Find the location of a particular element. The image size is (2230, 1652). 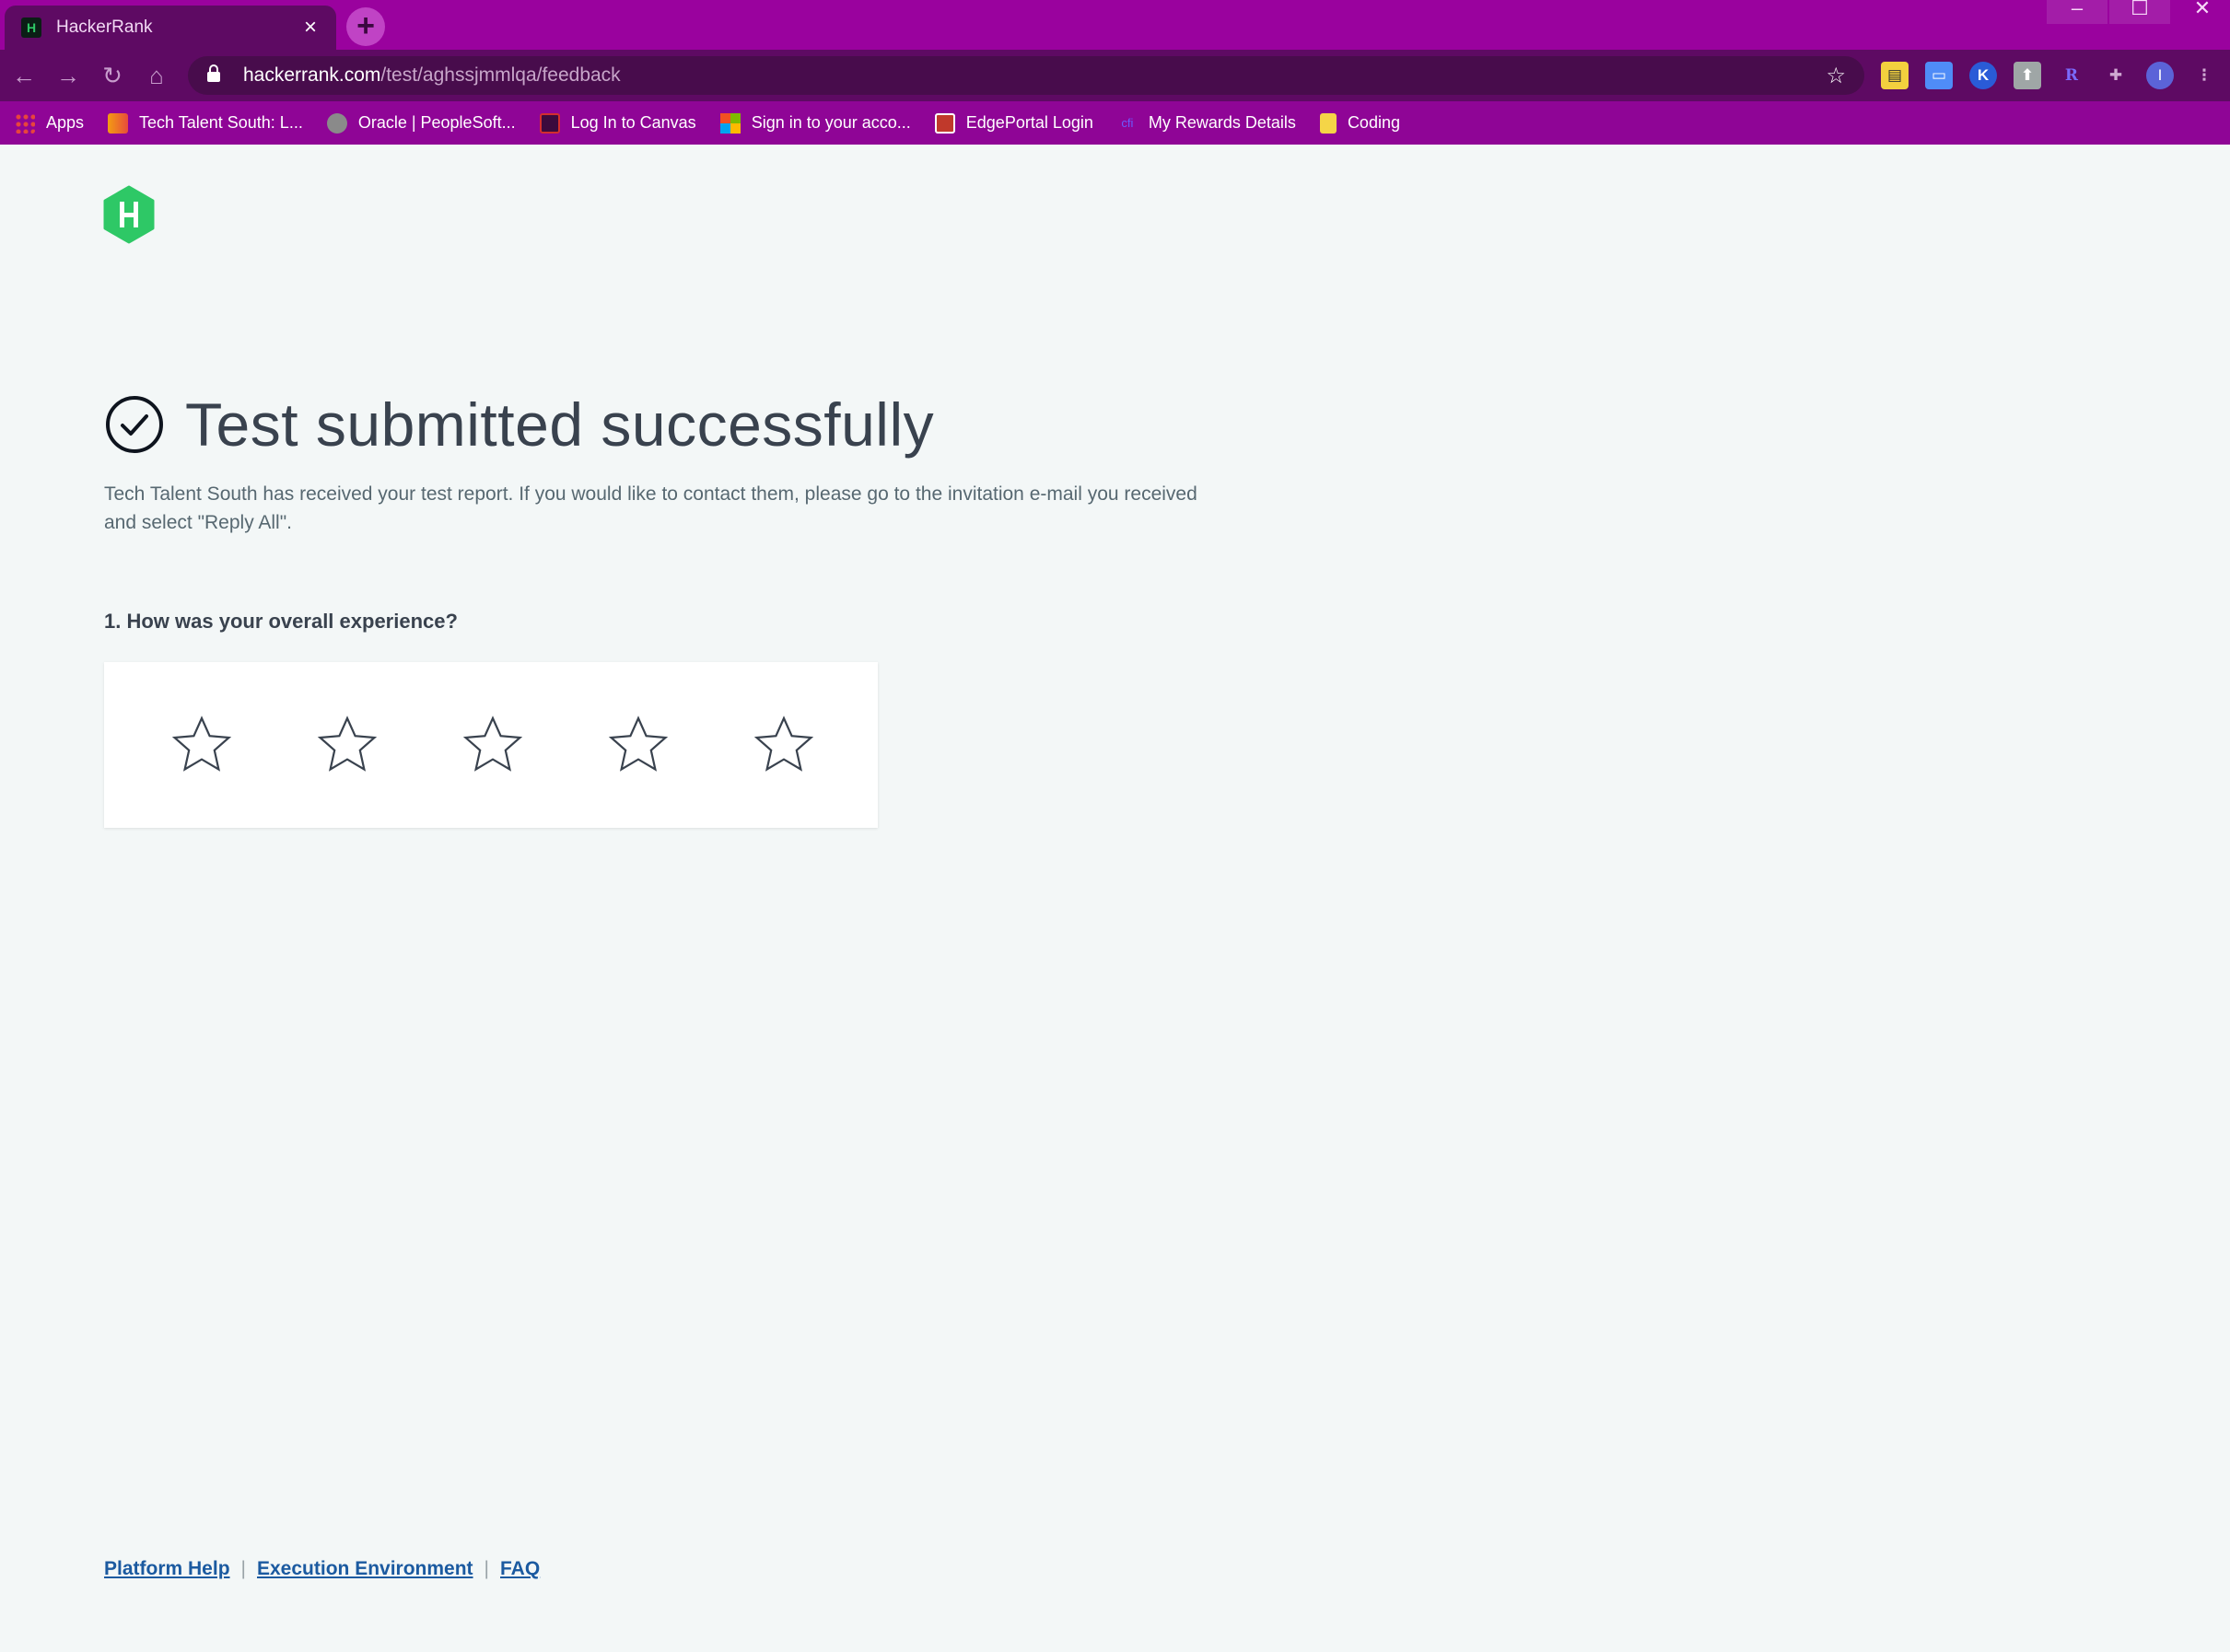

hackerrank-logo-icon is located at coordinates (129, 214).